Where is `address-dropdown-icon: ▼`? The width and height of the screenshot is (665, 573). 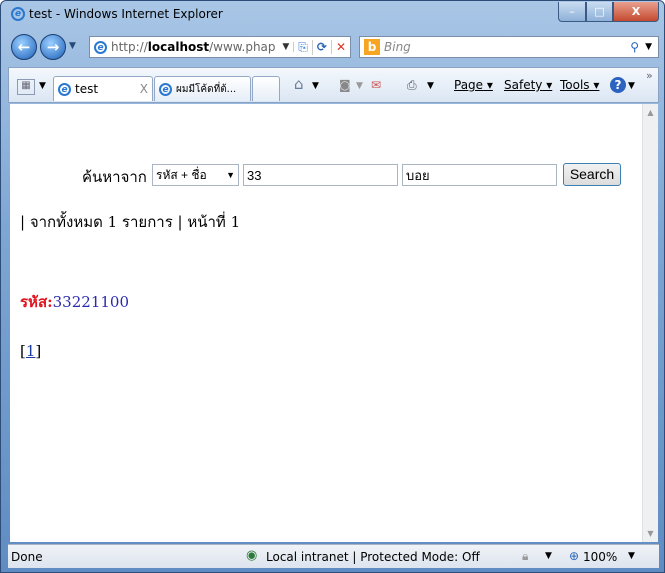
address-dropdown-icon: ▼ is located at coordinates (286, 47).